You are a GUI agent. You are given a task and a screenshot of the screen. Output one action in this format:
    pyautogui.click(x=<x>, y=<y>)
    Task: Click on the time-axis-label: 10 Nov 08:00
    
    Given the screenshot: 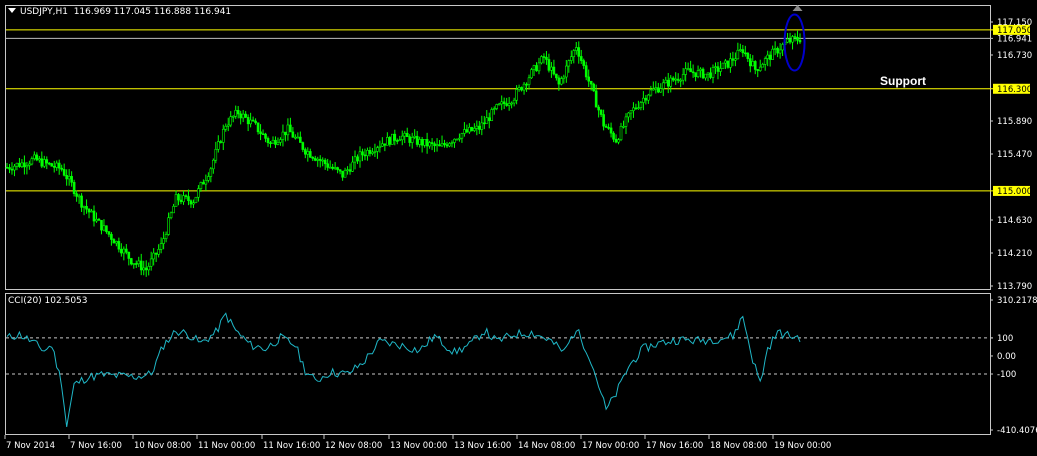 What is the action you would take?
    pyautogui.click(x=162, y=446)
    